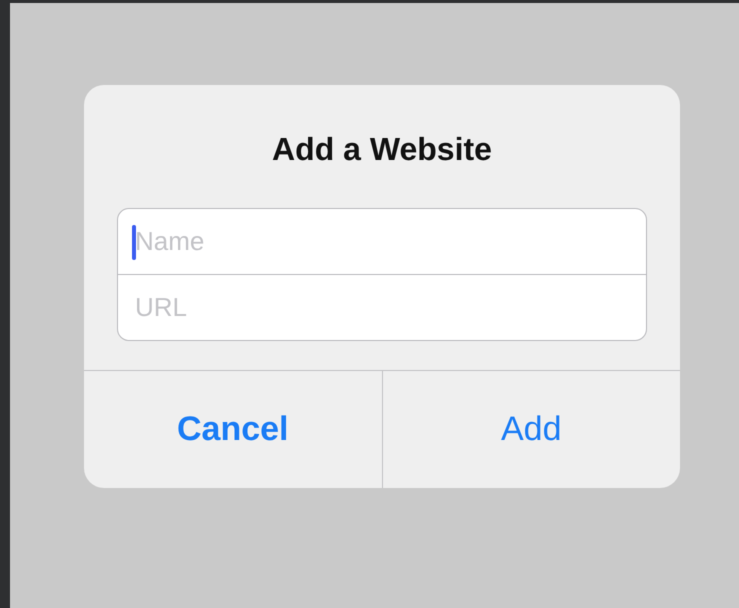 The image size is (739, 608). What do you see at coordinates (382, 149) in the screenshot?
I see `dialog-title: Add a Website` at bounding box center [382, 149].